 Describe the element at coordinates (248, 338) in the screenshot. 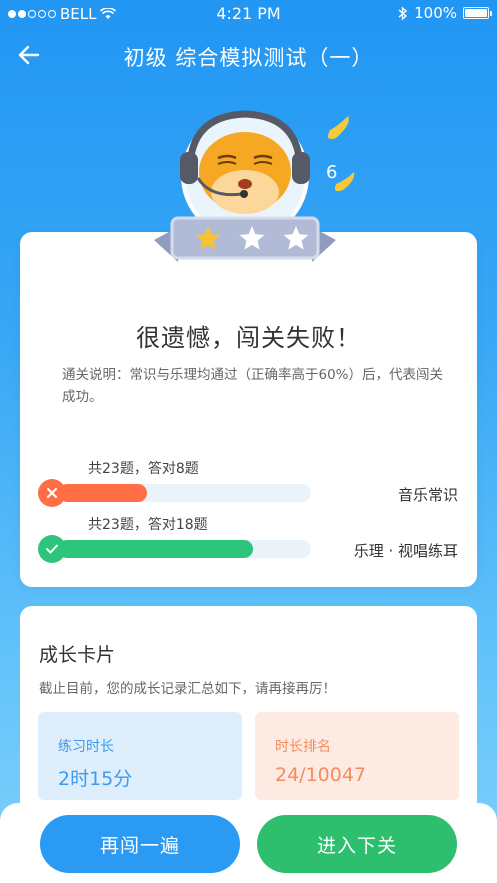

I see `result-title: 很遗憾，闯关失败！` at that location.